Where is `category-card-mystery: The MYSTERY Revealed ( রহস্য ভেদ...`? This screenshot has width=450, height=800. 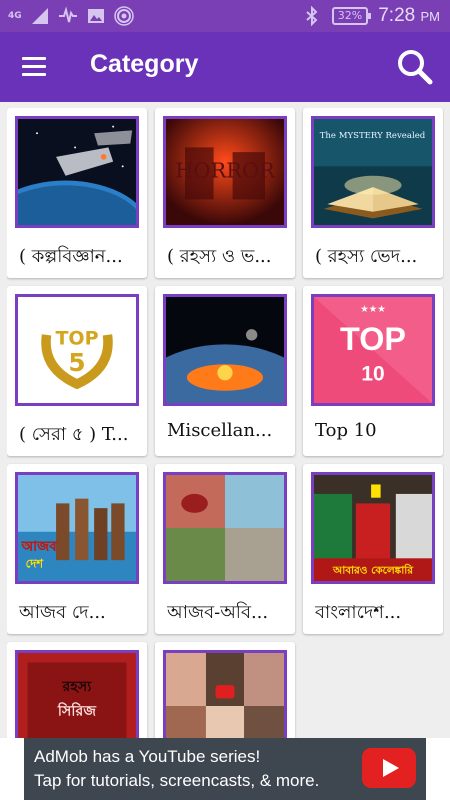
category-card-mystery: The MYSTERY Revealed ( রহস্য ভেদ... is located at coordinates (373, 193).